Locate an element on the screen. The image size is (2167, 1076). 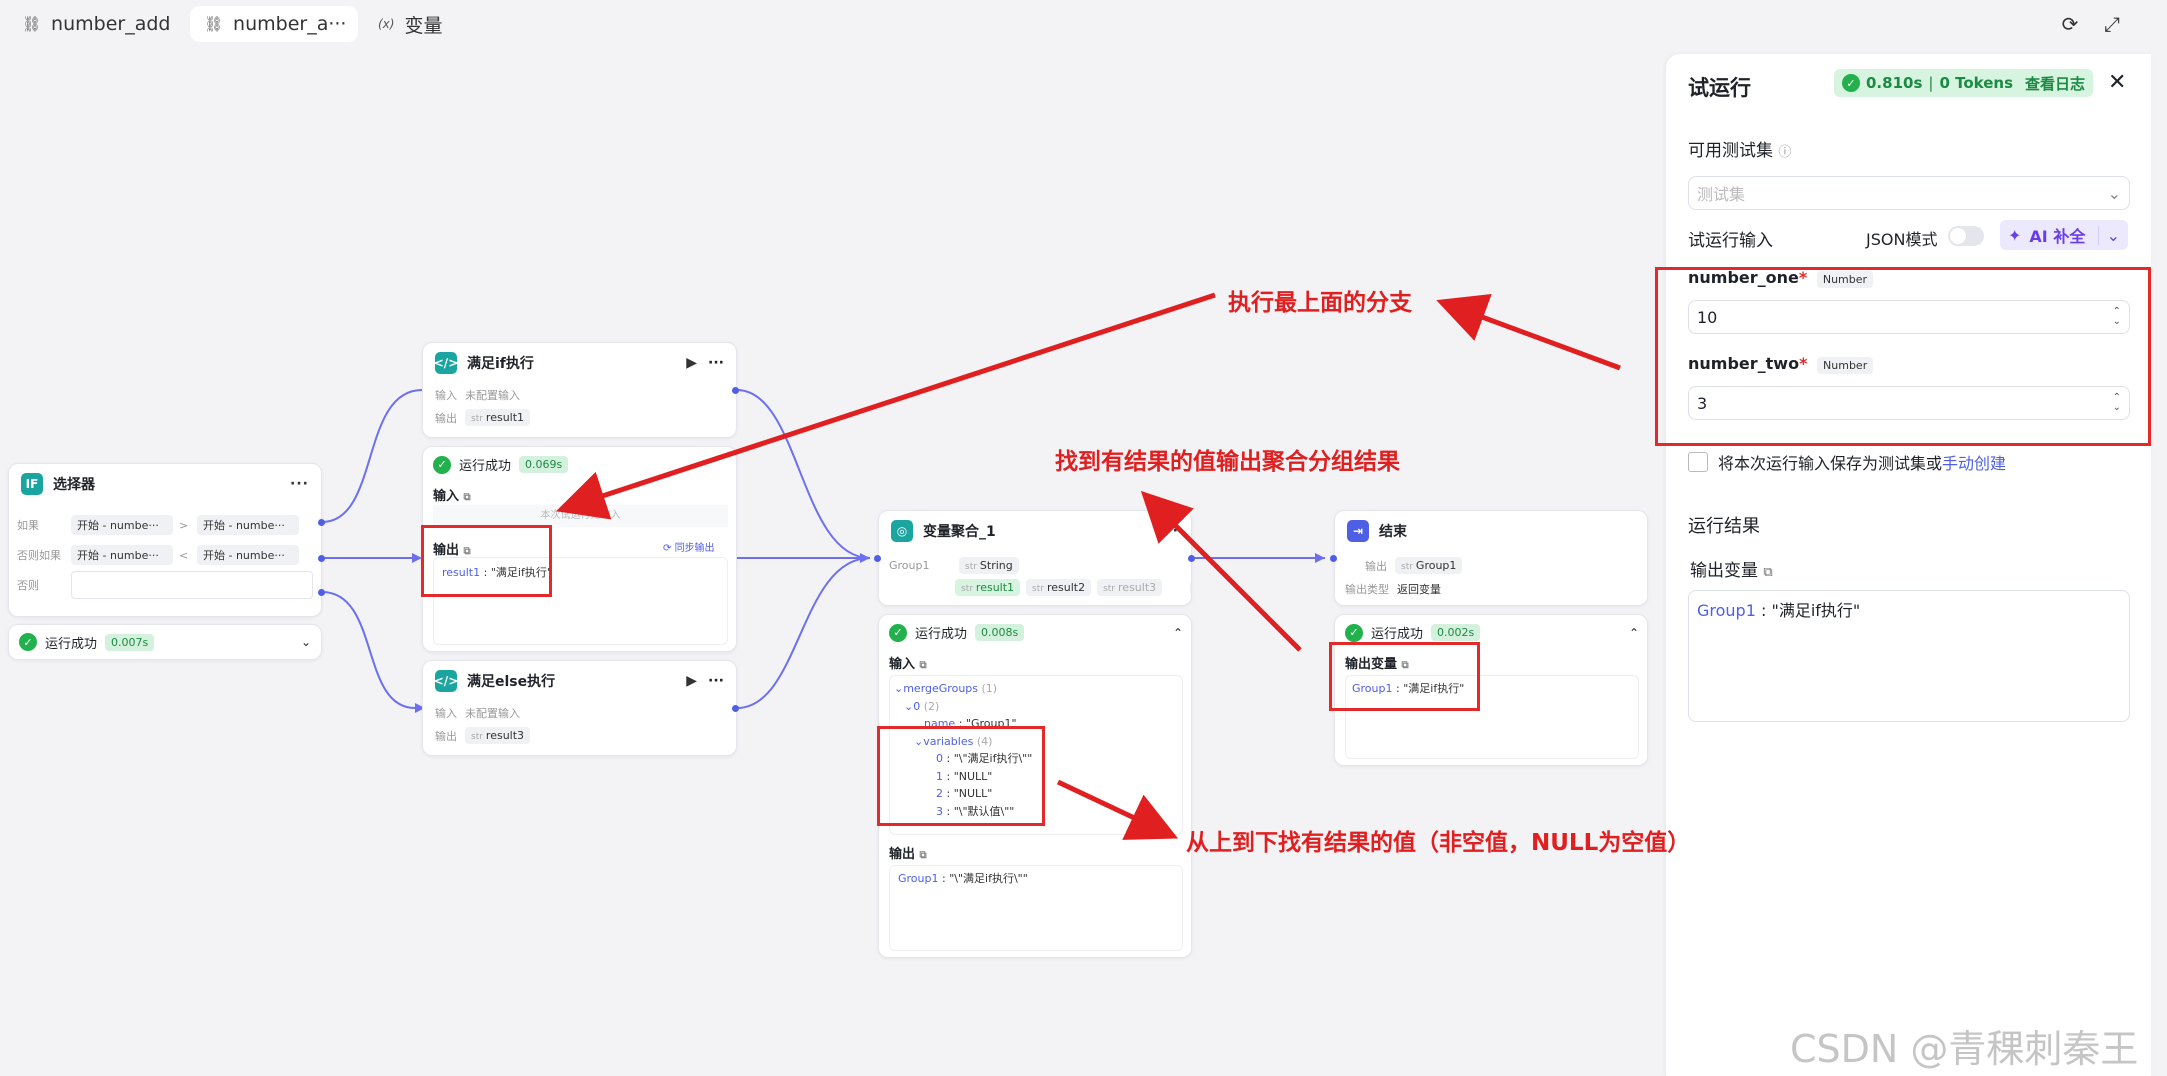
annotation-text: 找到有结果的值输出聚合分组结果 is located at coordinates (1227, 462).